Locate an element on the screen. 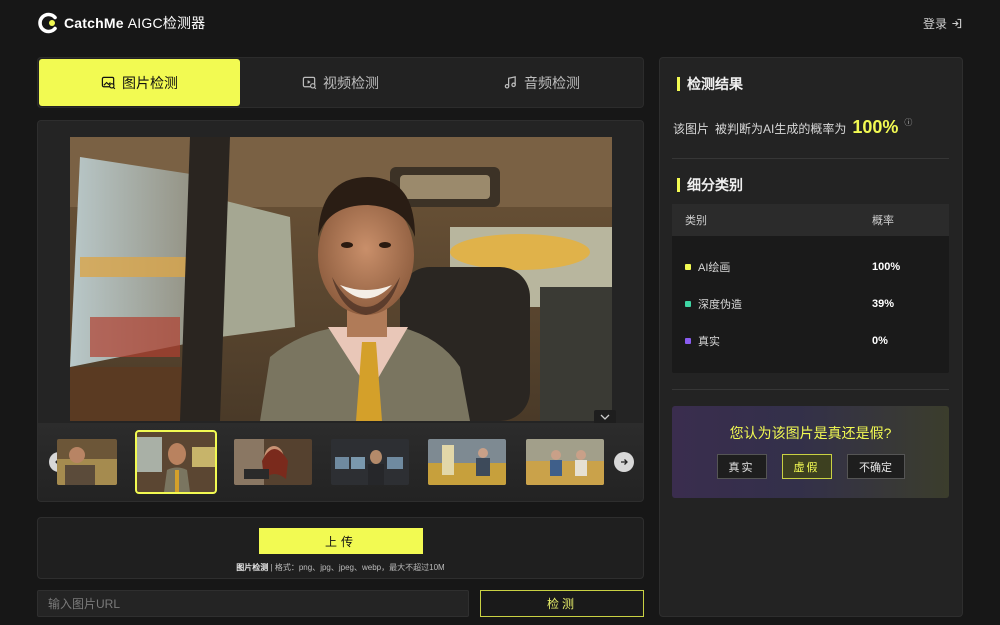 This screenshot has height=625, width=1000. login-label: 登录 is located at coordinates (934, 24).